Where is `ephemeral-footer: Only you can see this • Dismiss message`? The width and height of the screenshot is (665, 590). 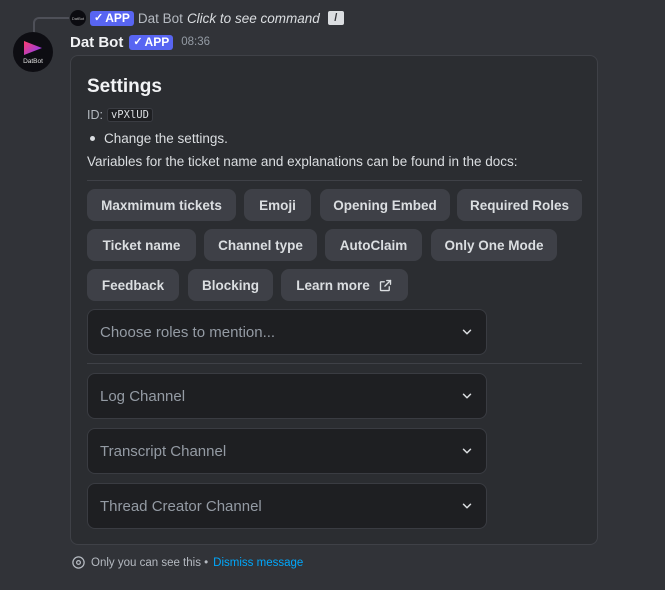 ephemeral-footer: Only you can see this • Dismiss message is located at coordinates (187, 562).